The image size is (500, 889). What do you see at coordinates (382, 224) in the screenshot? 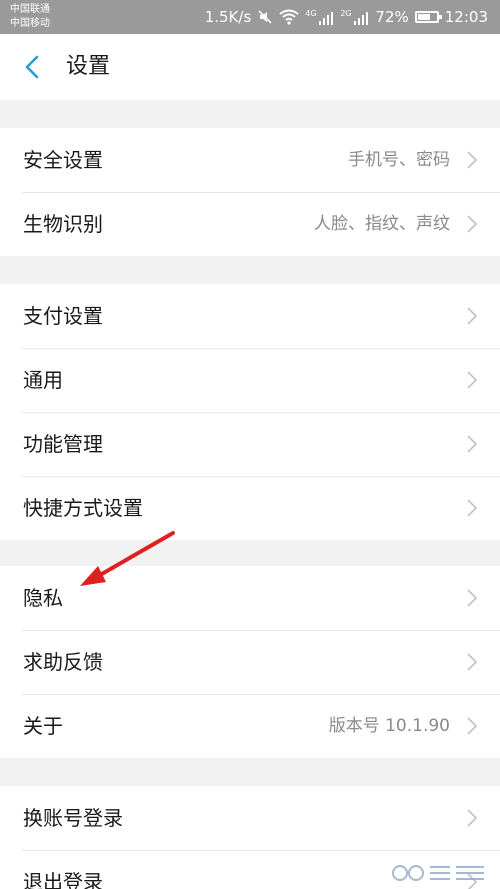
I see `row-value: 人脸、指纹、声纹` at bounding box center [382, 224].